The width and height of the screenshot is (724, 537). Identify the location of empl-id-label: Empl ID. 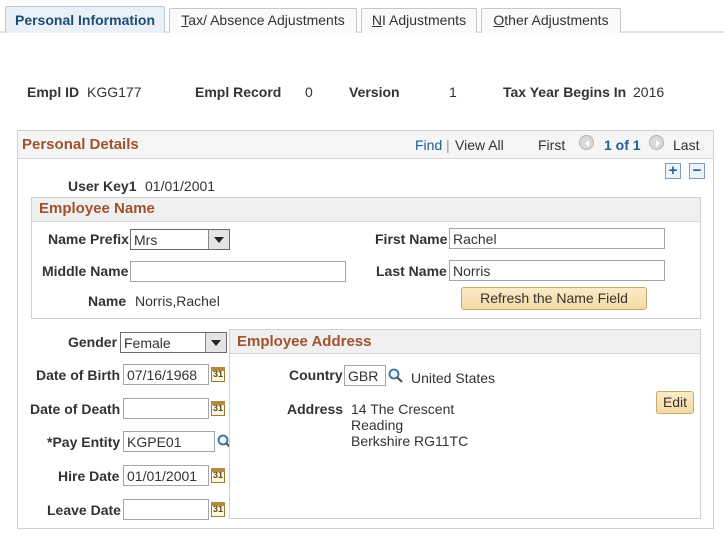
(53, 92).